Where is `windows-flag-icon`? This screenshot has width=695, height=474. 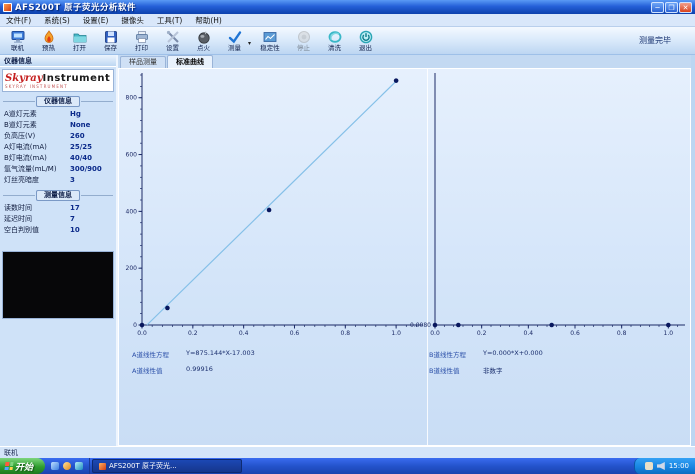 windows-flag-icon is located at coordinates (9, 466).